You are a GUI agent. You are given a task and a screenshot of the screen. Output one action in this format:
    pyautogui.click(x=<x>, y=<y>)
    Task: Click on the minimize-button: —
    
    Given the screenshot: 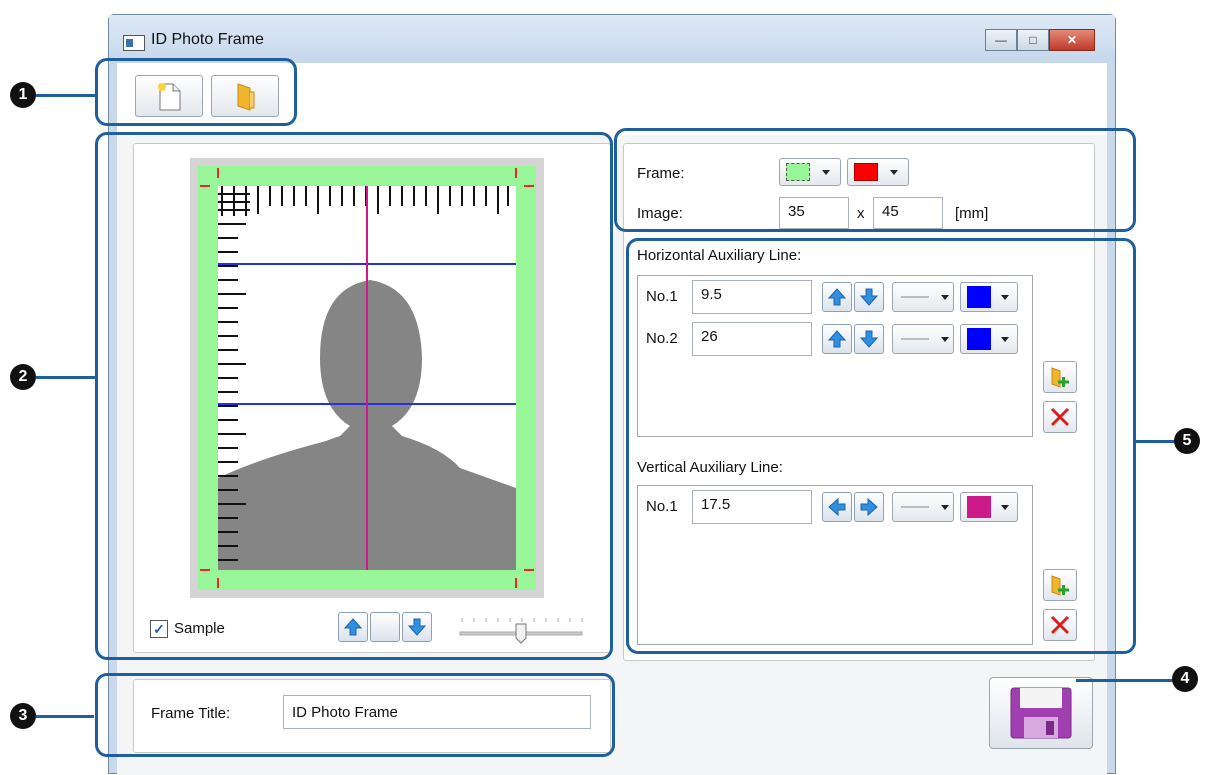 What is the action you would take?
    pyautogui.click(x=1001, y=40)
    